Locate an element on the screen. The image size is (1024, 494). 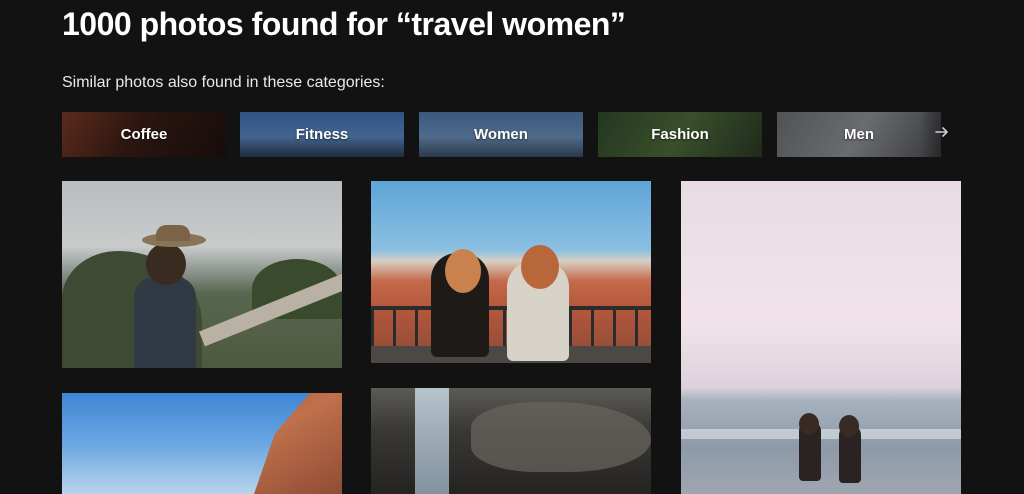
category-label: Fashion is located at coordinates (680, 134).